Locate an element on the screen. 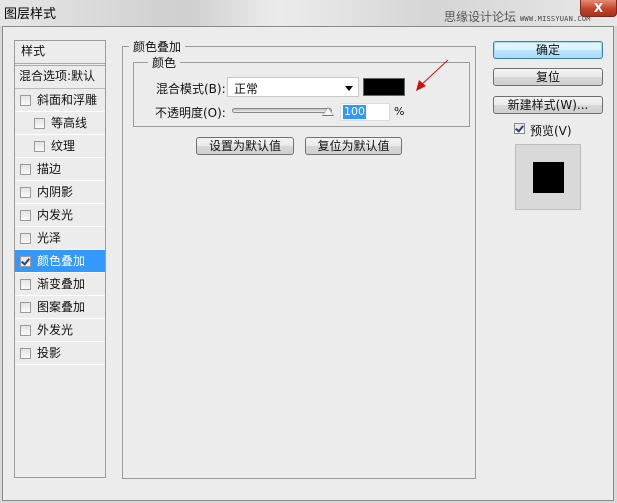 The image size is (617, 503). style-list-item-label: 描边 is located at coordinates (49, 169).